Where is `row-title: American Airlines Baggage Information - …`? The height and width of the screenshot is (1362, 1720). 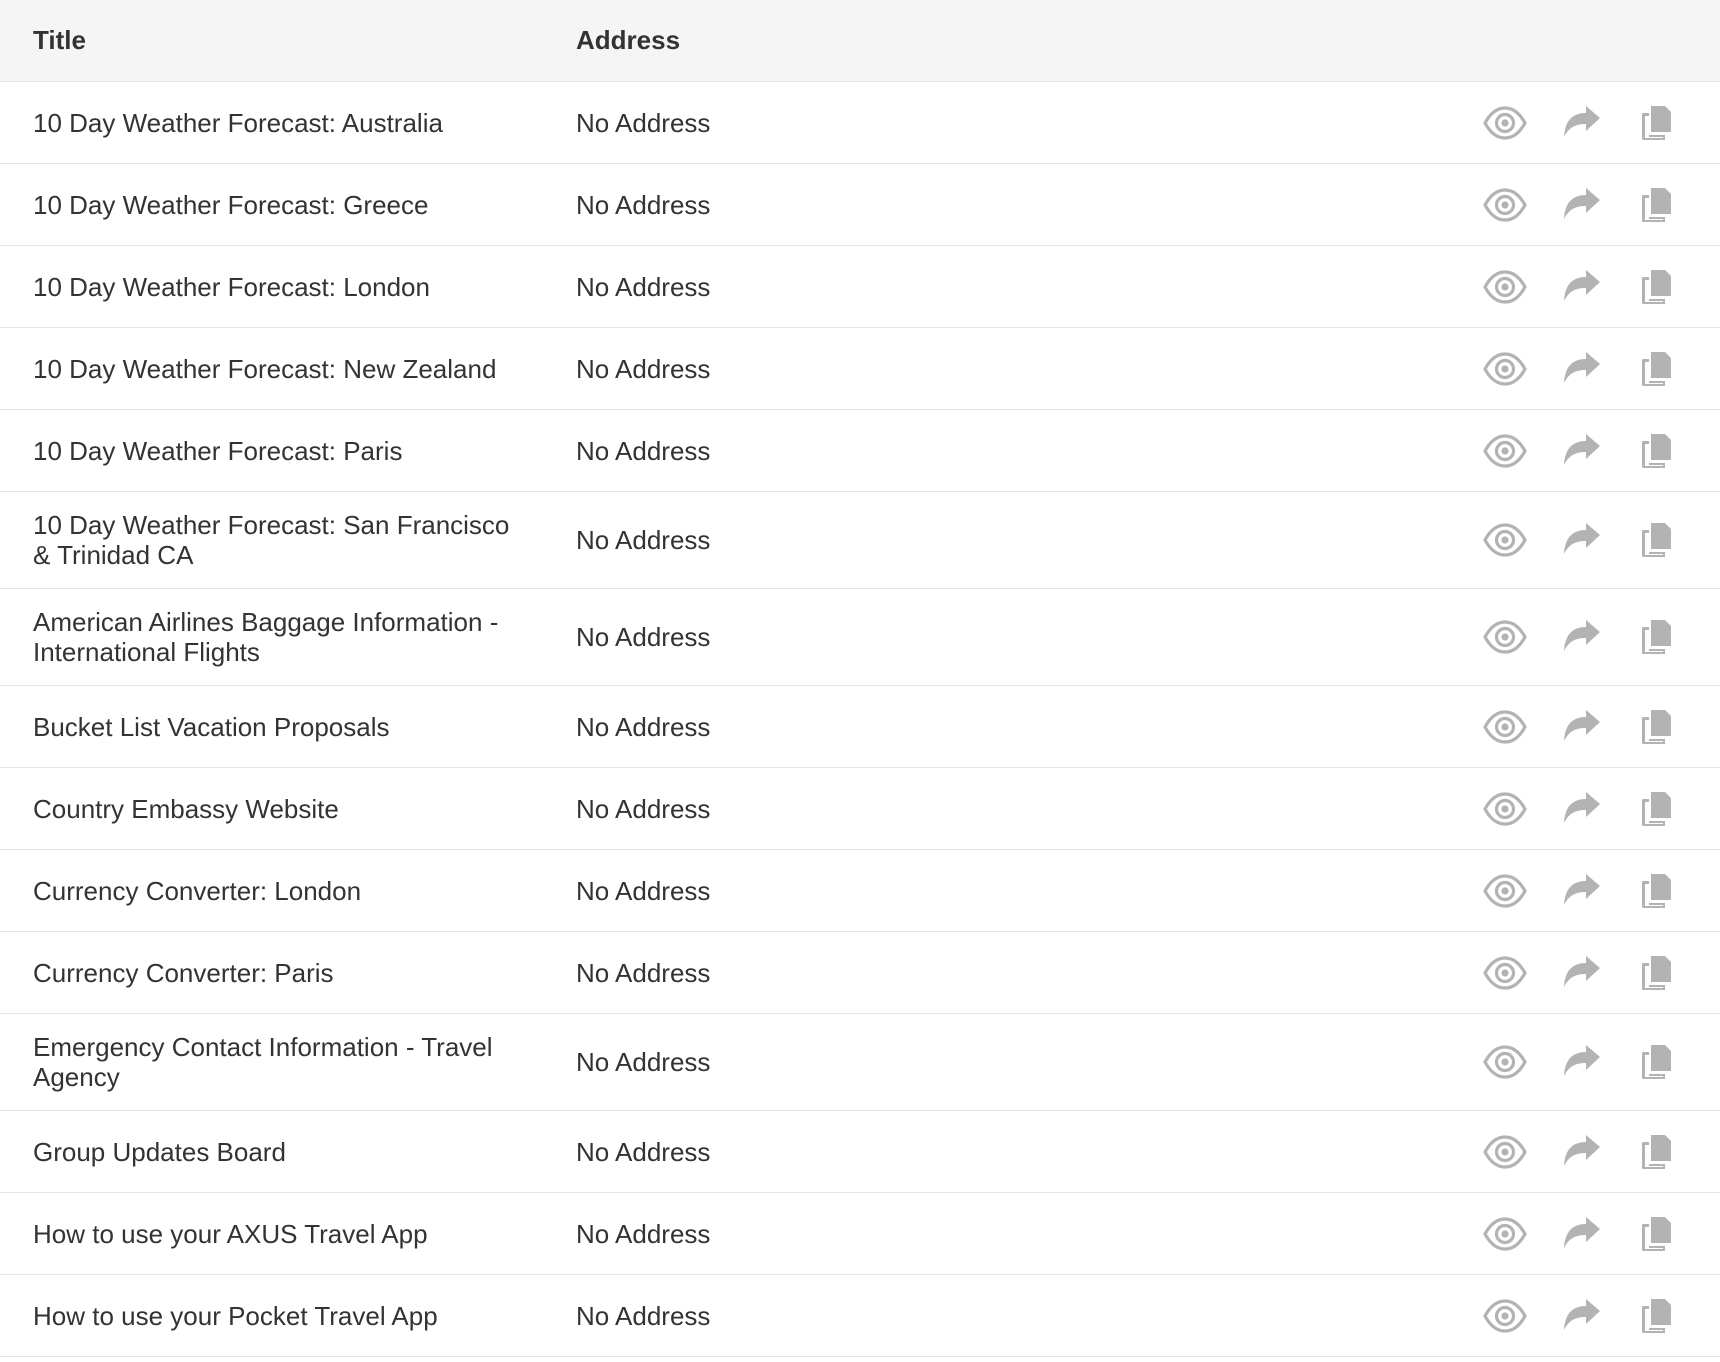
row-title: American Airlines Baggage Information - … is located at coordinates (271, 637).